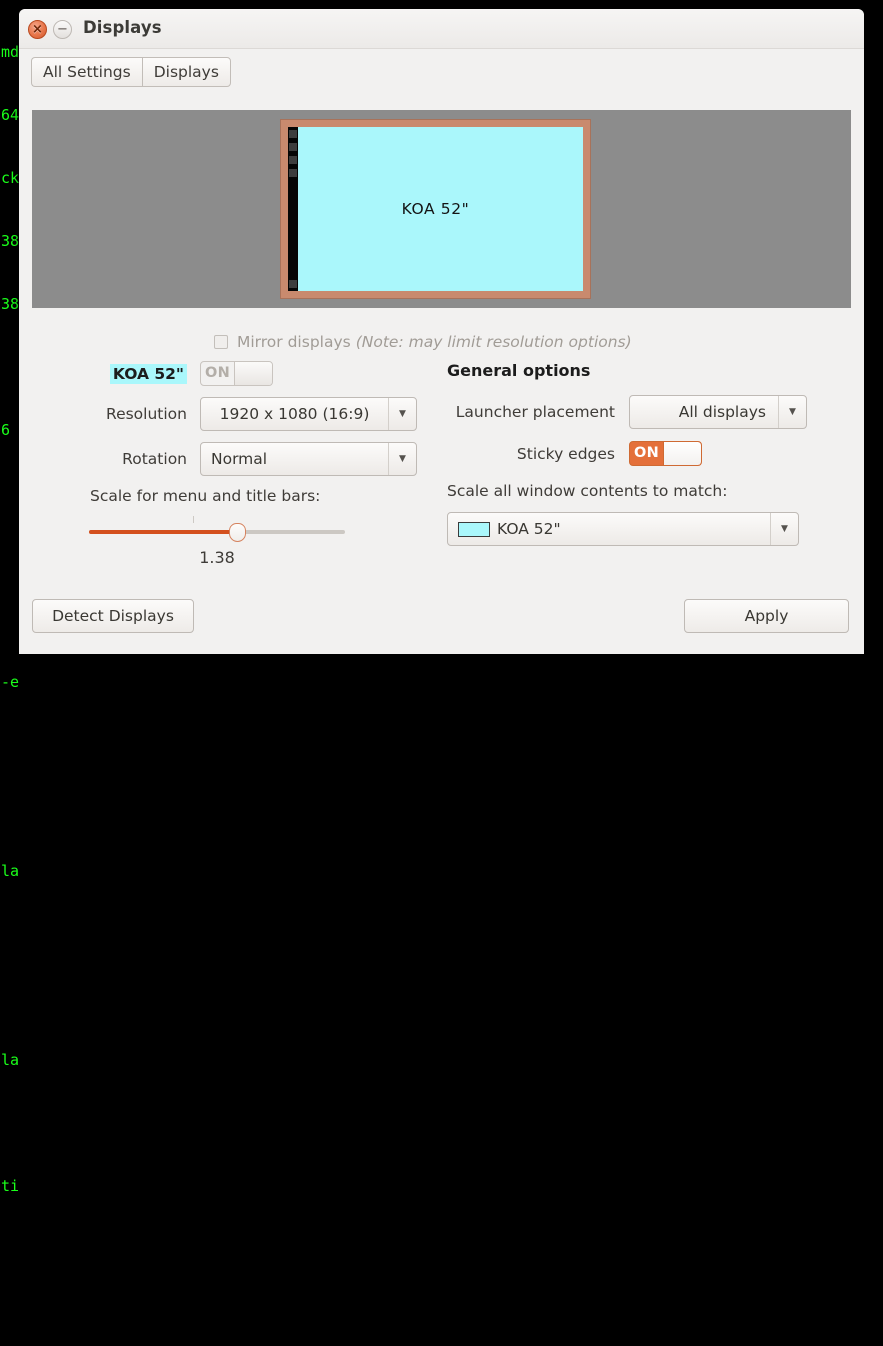 The height and width of the screenshot is (1346, 883). I want to click on sticky-edges-row: Sticky edges ON, so click(639, 453).